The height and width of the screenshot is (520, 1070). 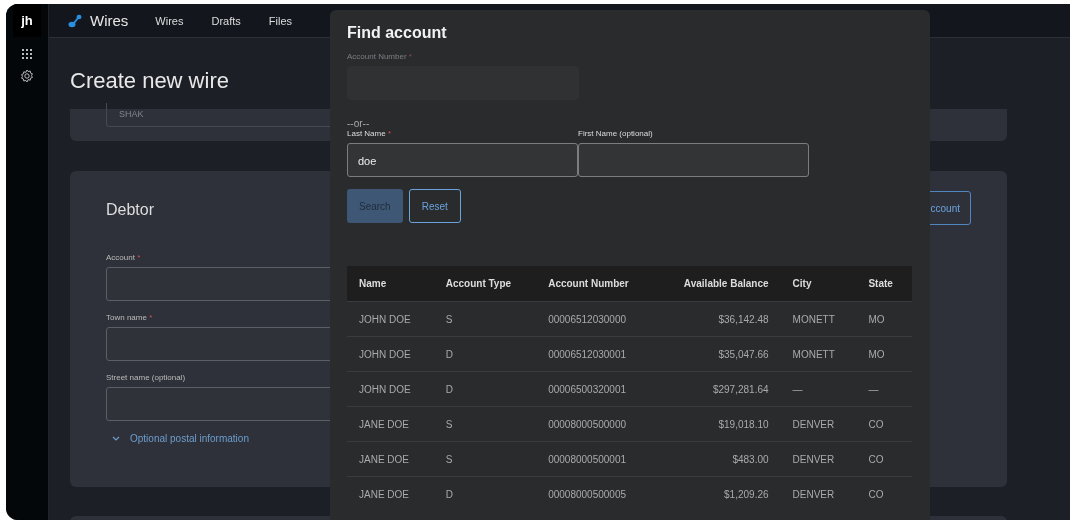 What do you see at coordinates (718, 459) in the screenshot?
I see `table-cell: $483.00` at bounding box center [718, 459].